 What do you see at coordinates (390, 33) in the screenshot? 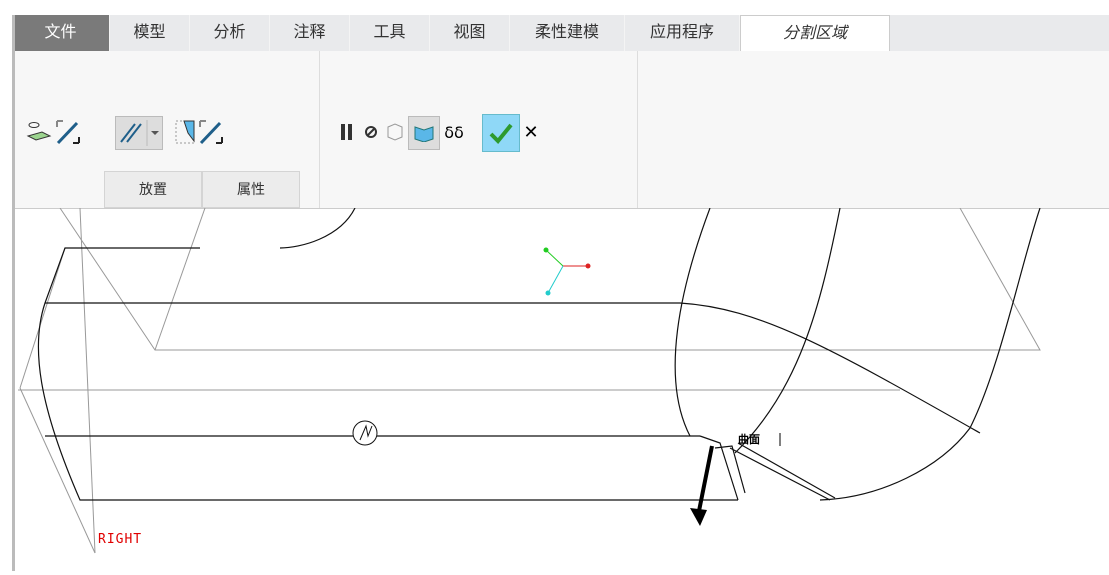
I see `tab-tools: 工具` at bounding box center [390, 33].